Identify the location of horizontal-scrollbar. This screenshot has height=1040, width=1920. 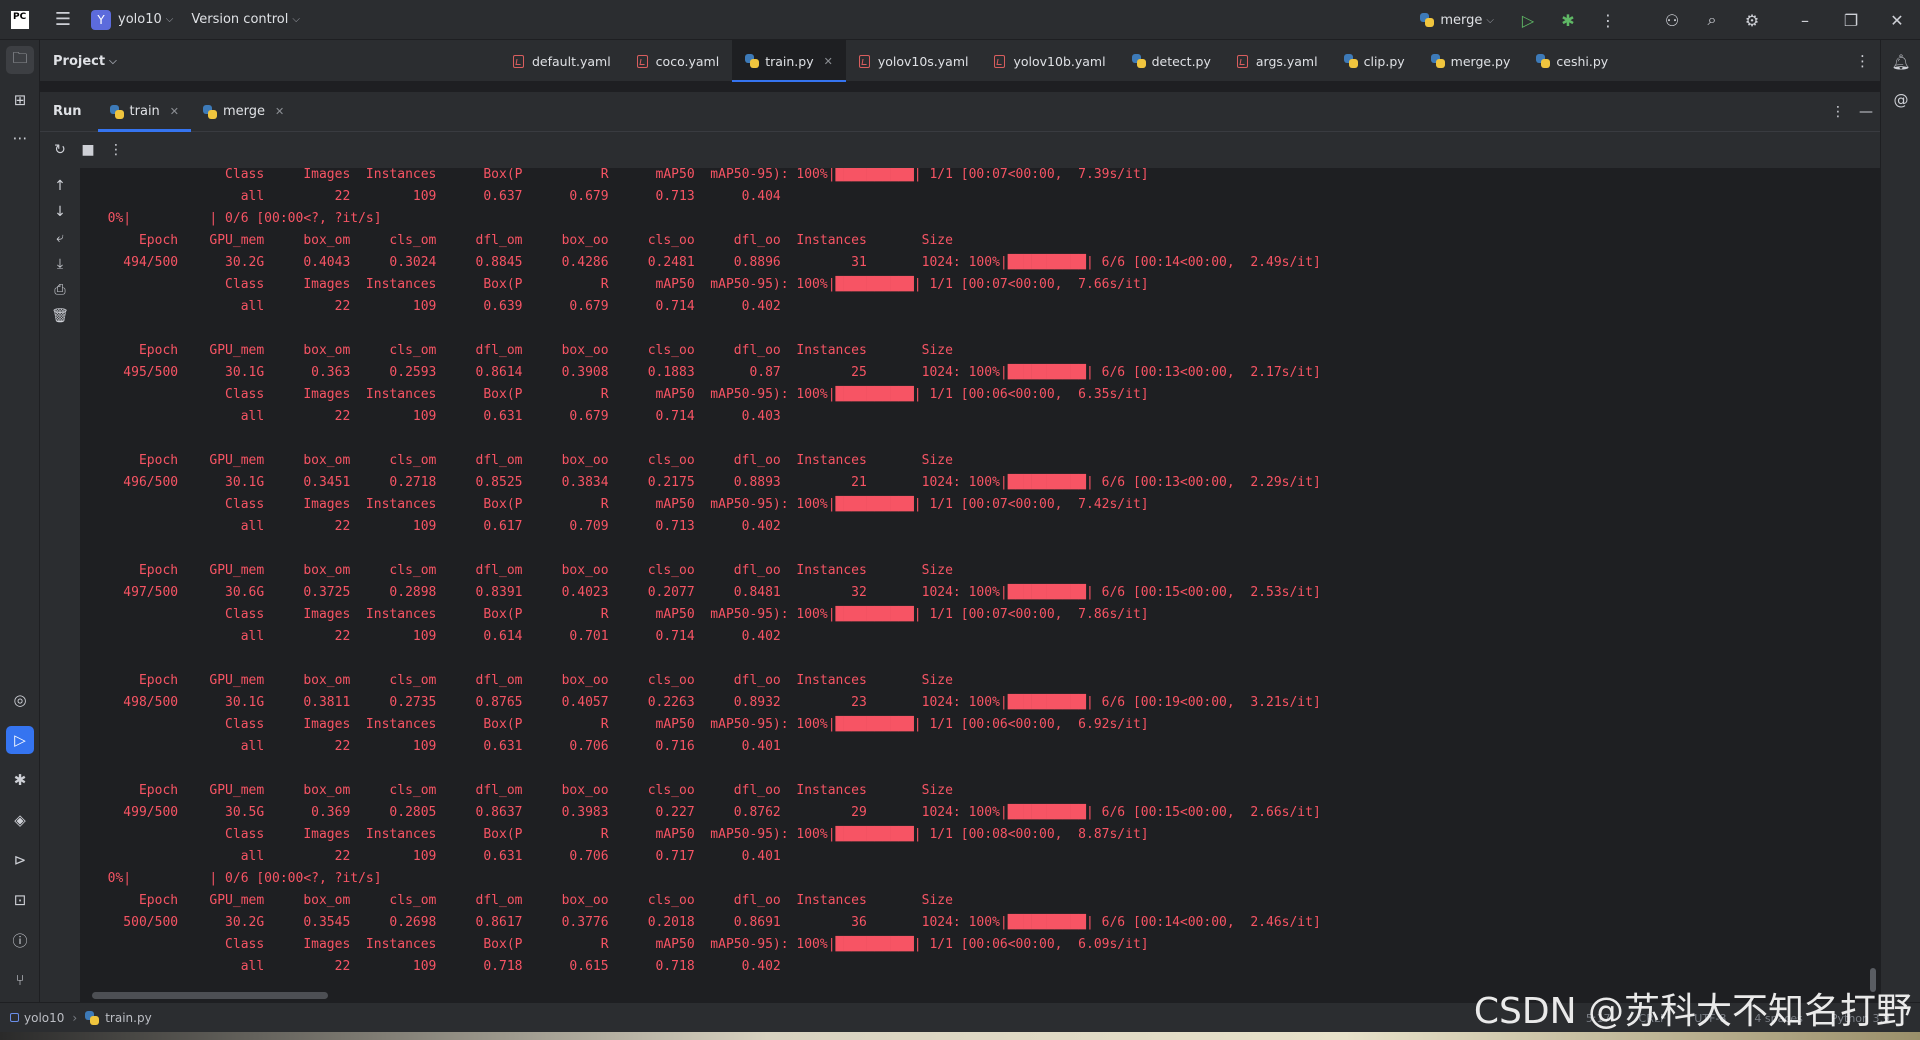
(210, 995).